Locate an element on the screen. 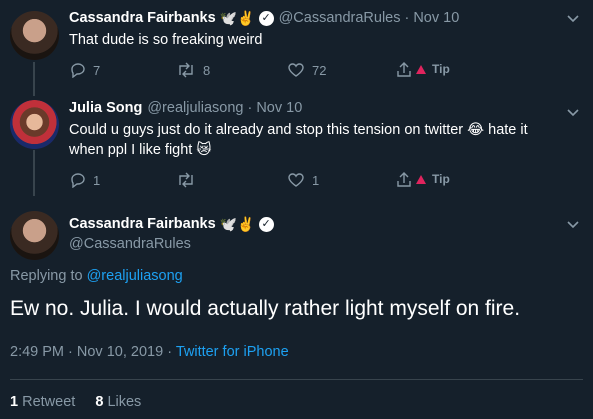 The width and height of the screenshot is (593, 419). reply-count: 7 is located at coordinates (97, 70).